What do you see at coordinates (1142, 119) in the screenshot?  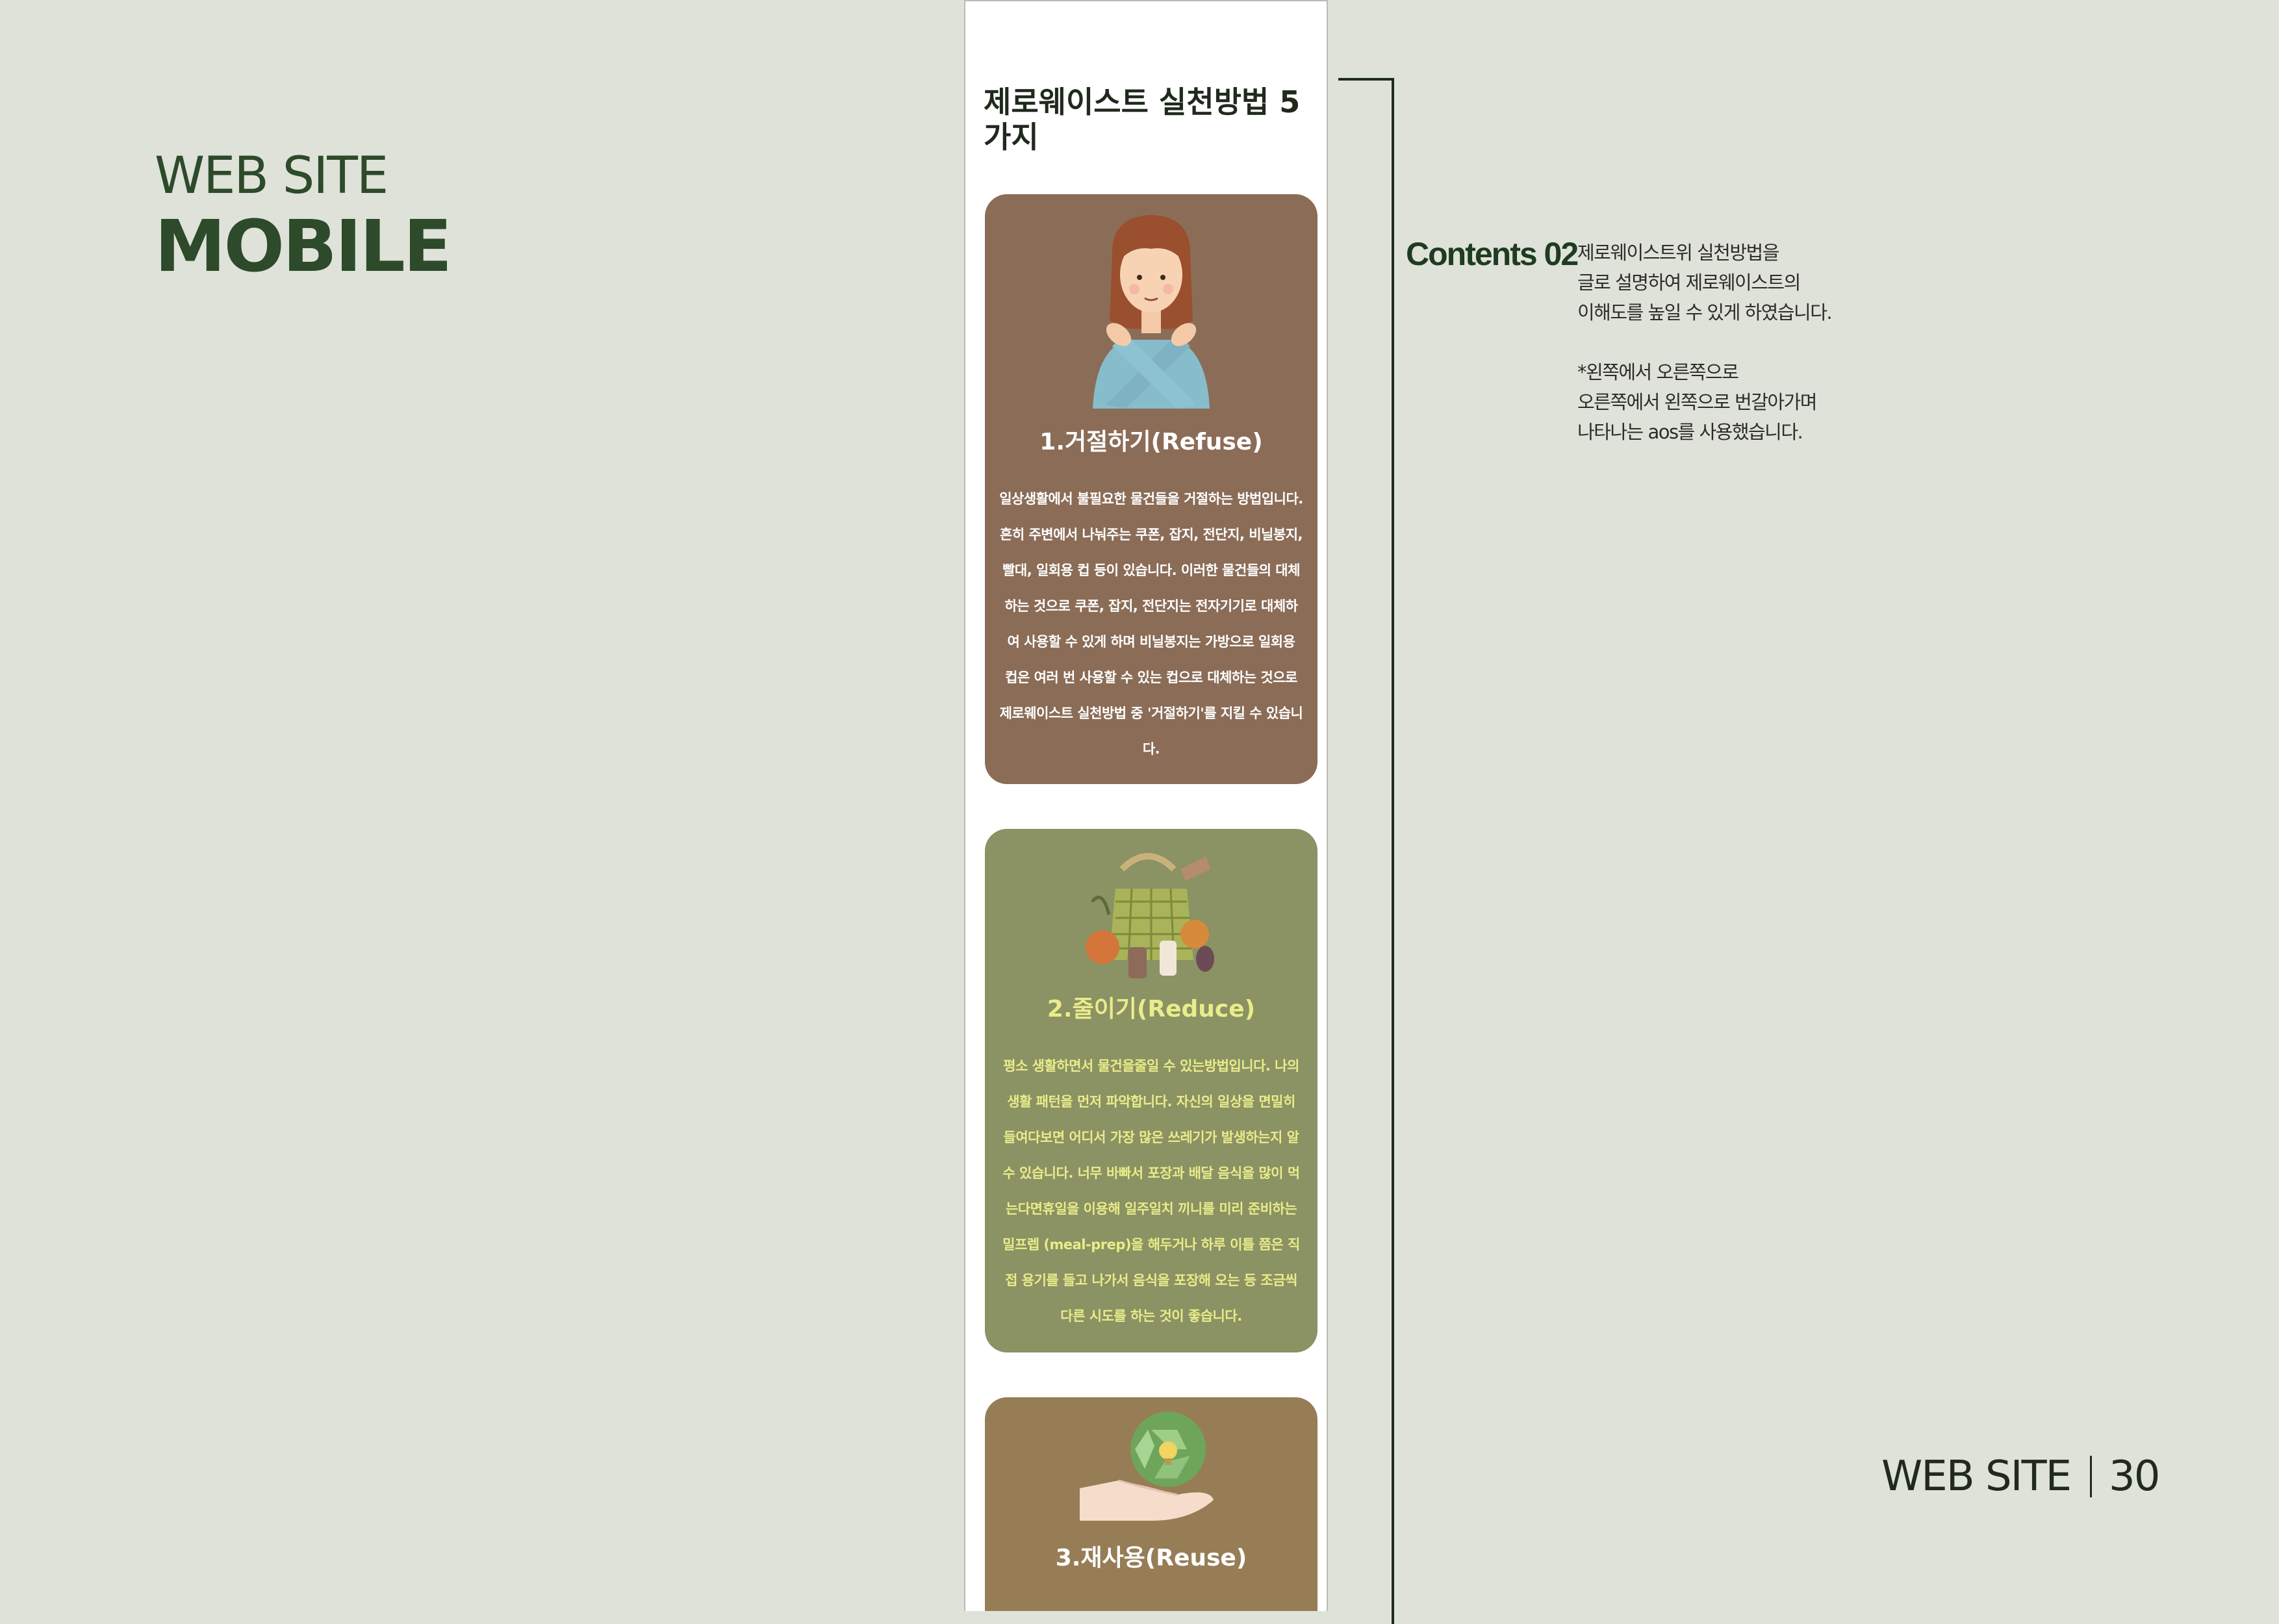 I see `page-title: 제로웨이스트 실천방법 5가지` at bounding box center [1142, 119].